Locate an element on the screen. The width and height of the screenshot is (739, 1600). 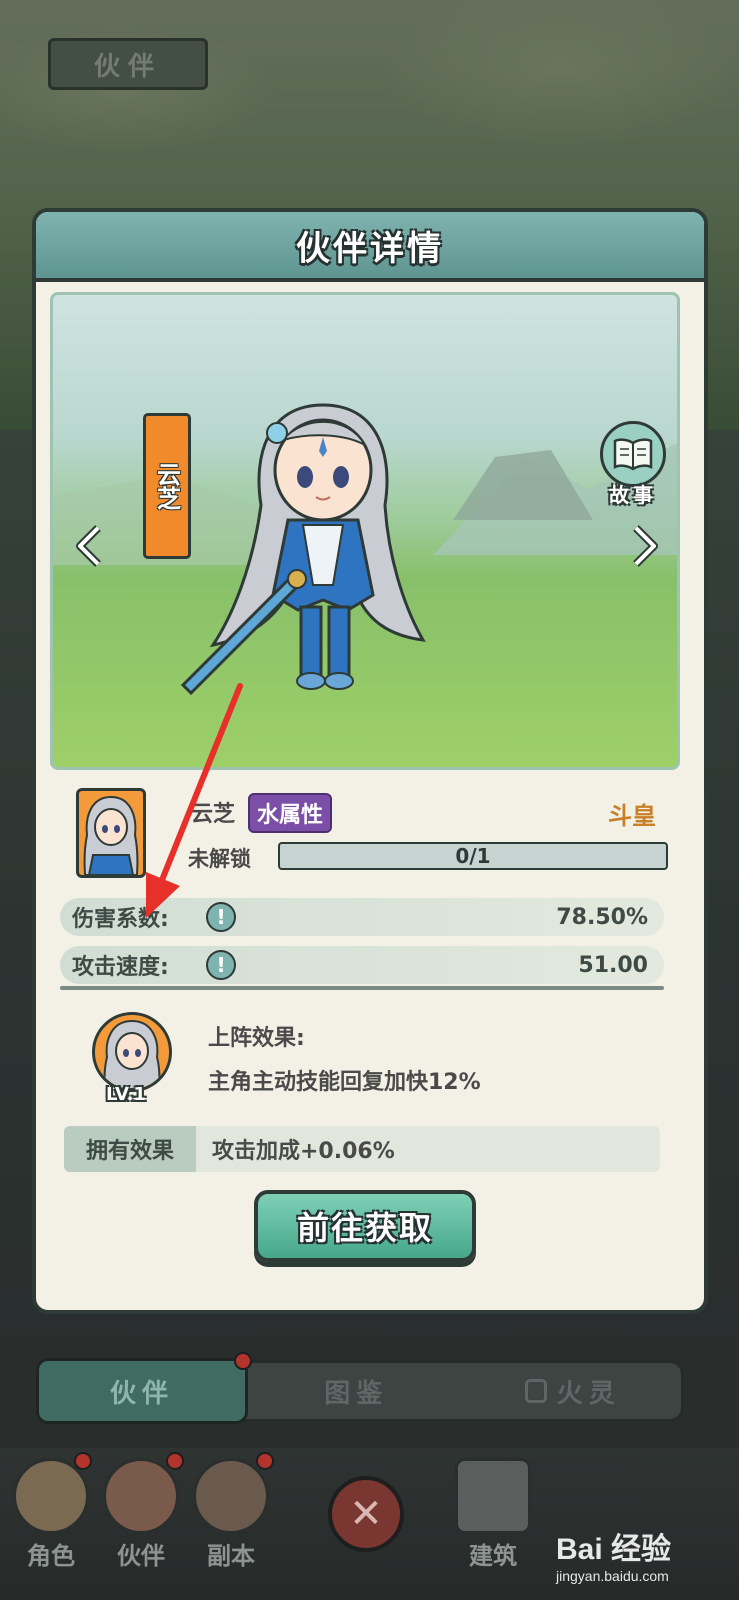
character-name-banner-text: 云芝 is located at coordinates (166, 486).